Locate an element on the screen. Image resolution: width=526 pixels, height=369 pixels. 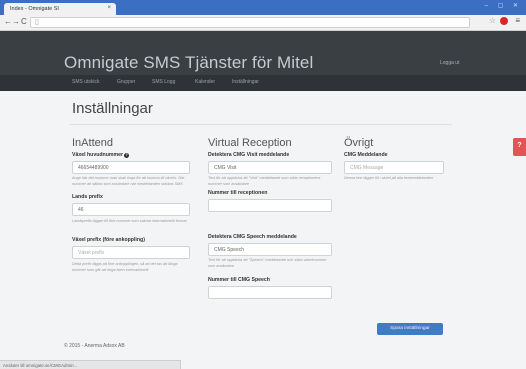
brand-title: Omnigate SMS Tjänster för Mitel is located at coordinates (188, 63).